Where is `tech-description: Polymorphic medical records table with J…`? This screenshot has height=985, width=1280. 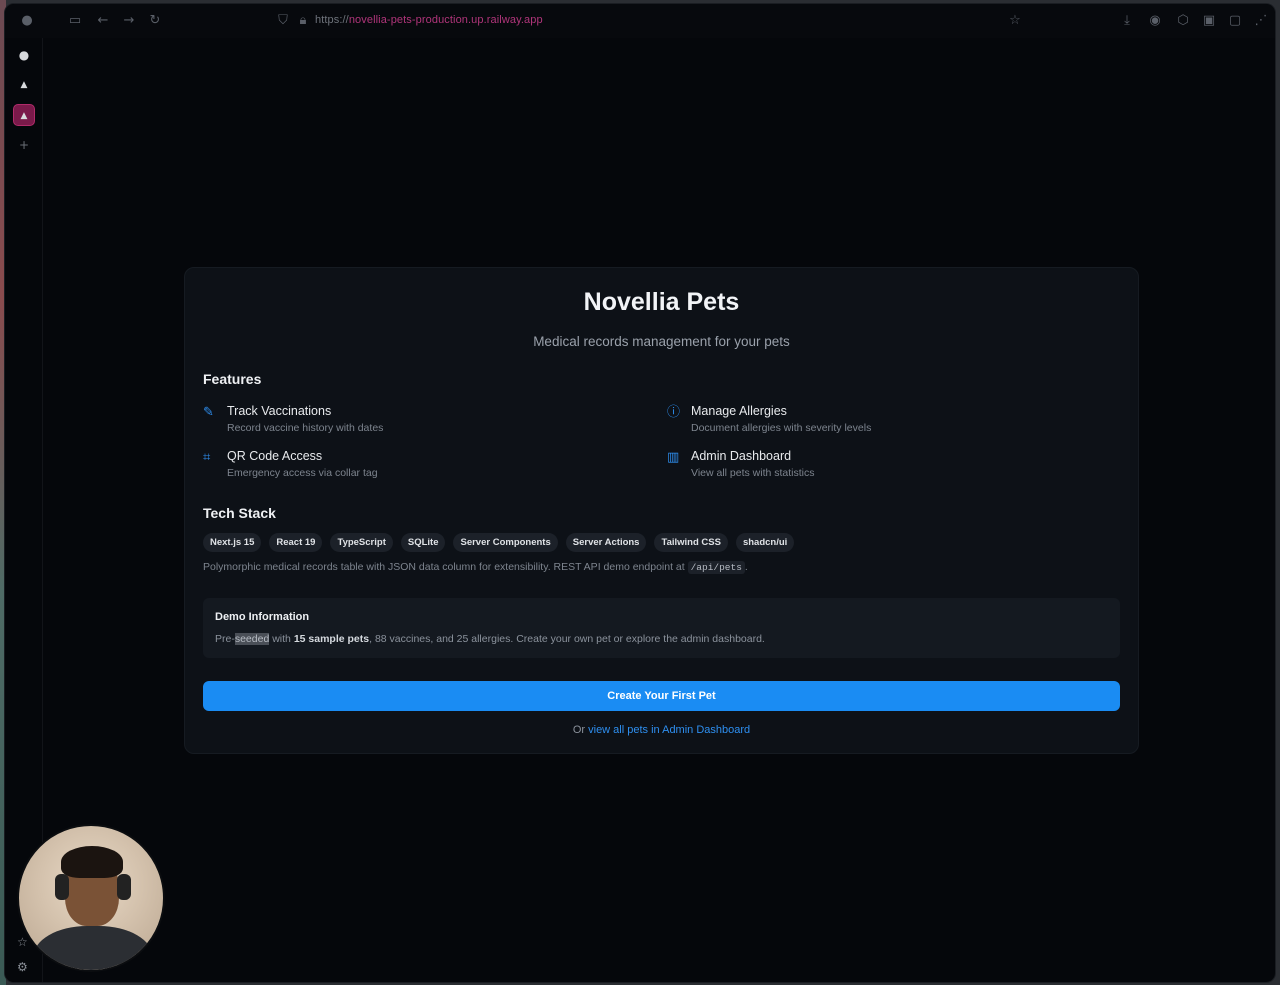 tech-description: Polymorphic medical records table with J… is located at coordinates (475, 567).